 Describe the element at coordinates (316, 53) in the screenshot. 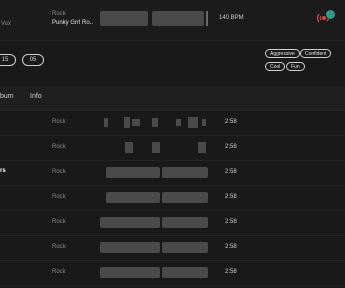

I see `tag-confident: Confident` at that location.